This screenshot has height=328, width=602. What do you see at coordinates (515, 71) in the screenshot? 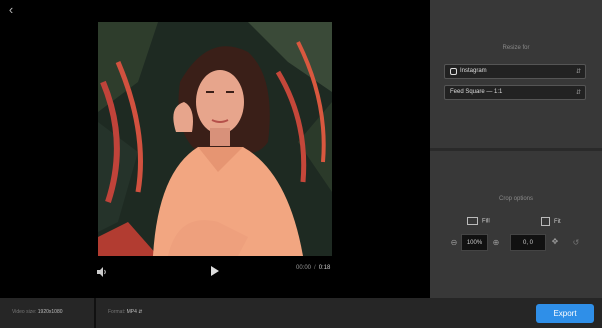
I see `platform-select: Instagram ⇵` at bounding box center [515, 71].